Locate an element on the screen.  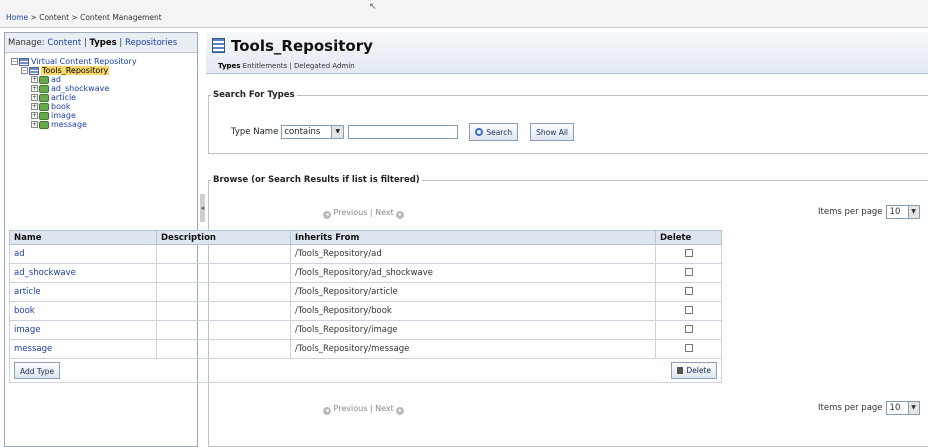
type-name-link: image is located at coordinates (83, 330).